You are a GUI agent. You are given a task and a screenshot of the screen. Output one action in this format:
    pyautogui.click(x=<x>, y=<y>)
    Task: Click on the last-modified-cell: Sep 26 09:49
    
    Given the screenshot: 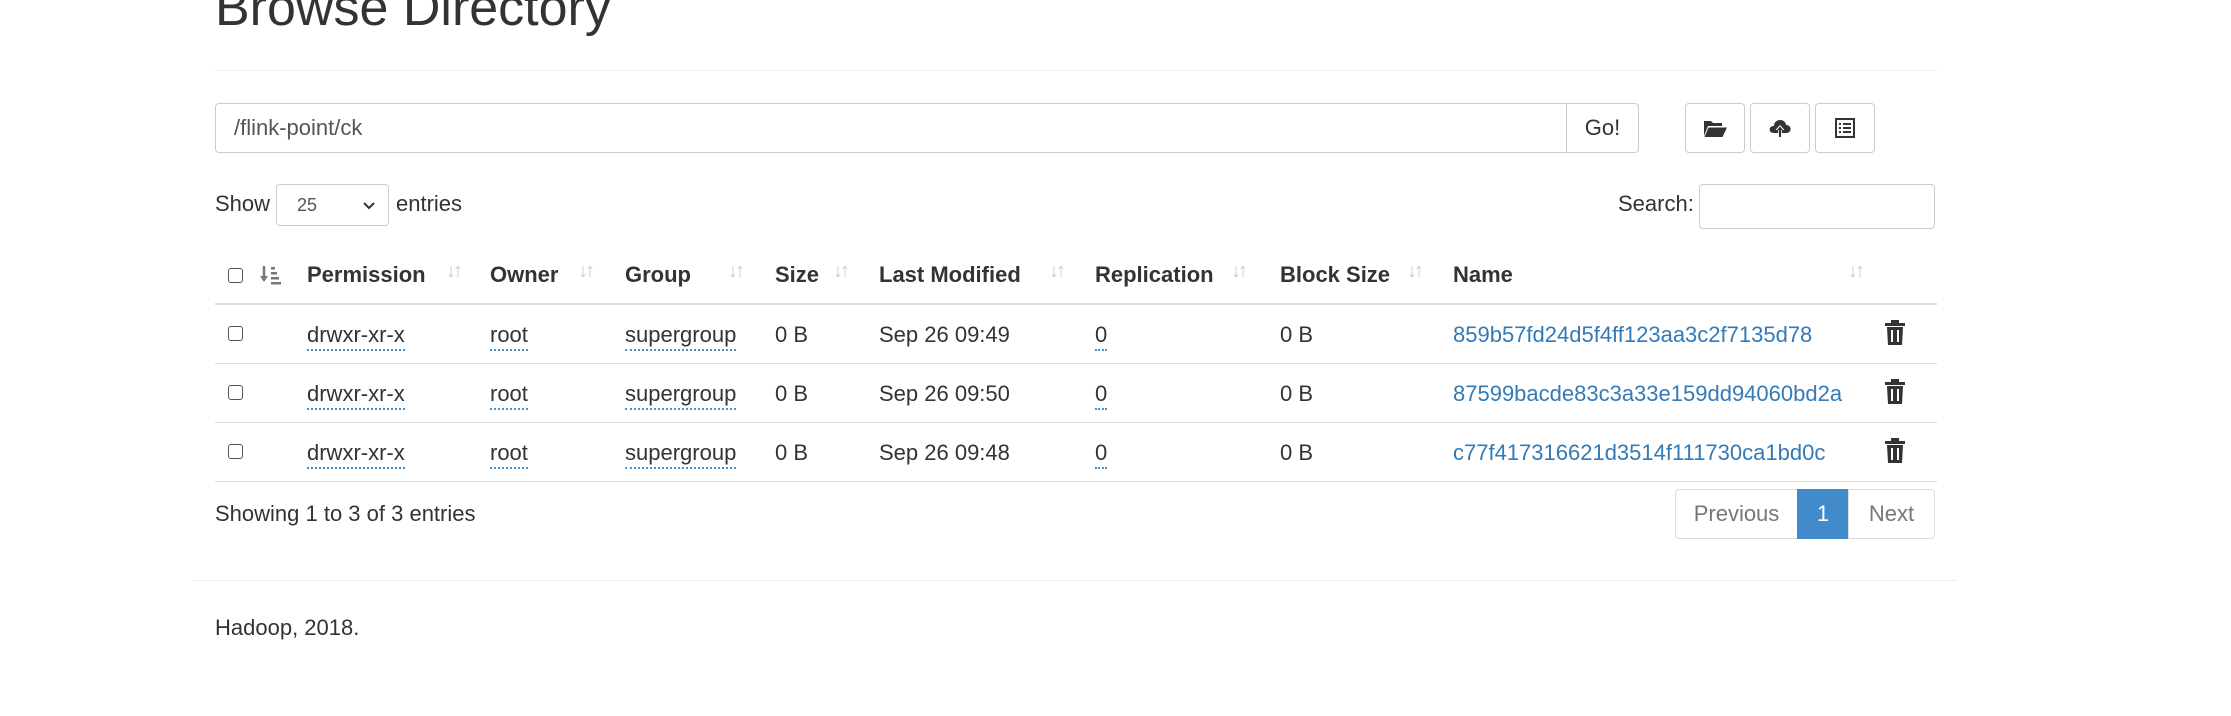 What is the action you would take?
    pyautogui.click(x=944, y=334)
    